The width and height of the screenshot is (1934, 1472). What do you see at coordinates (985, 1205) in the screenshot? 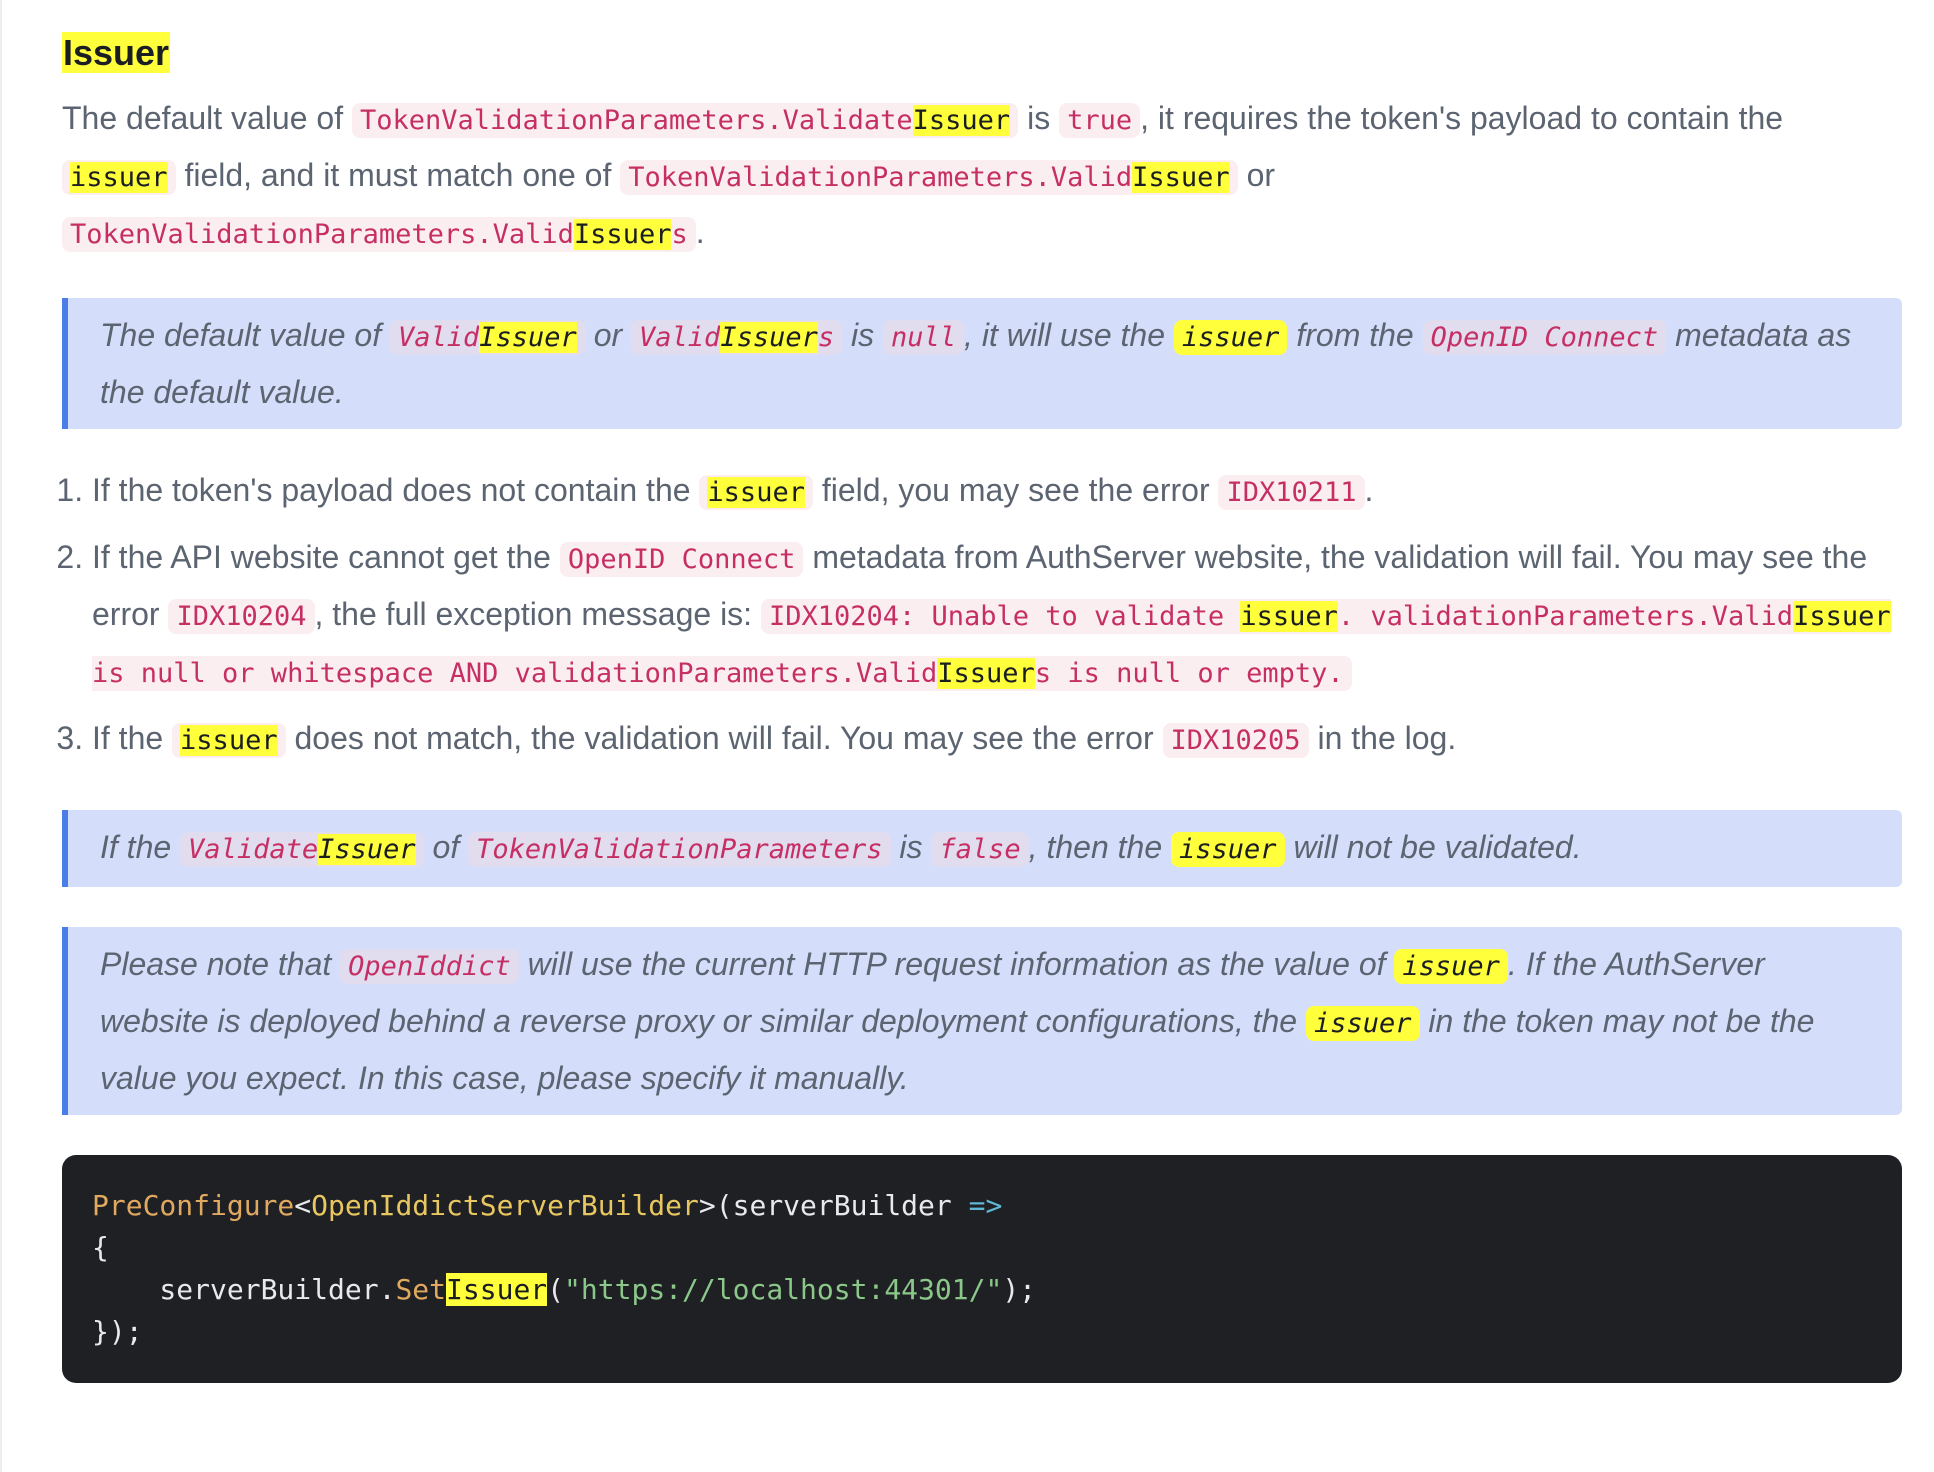
I see `code-token: =>` at bounding box center [985, 1205].